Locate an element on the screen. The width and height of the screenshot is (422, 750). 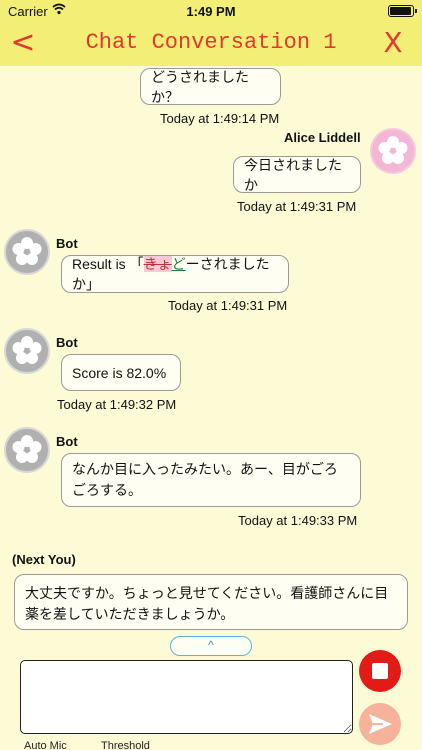
battery-fill is located at coordinates (400, 11).